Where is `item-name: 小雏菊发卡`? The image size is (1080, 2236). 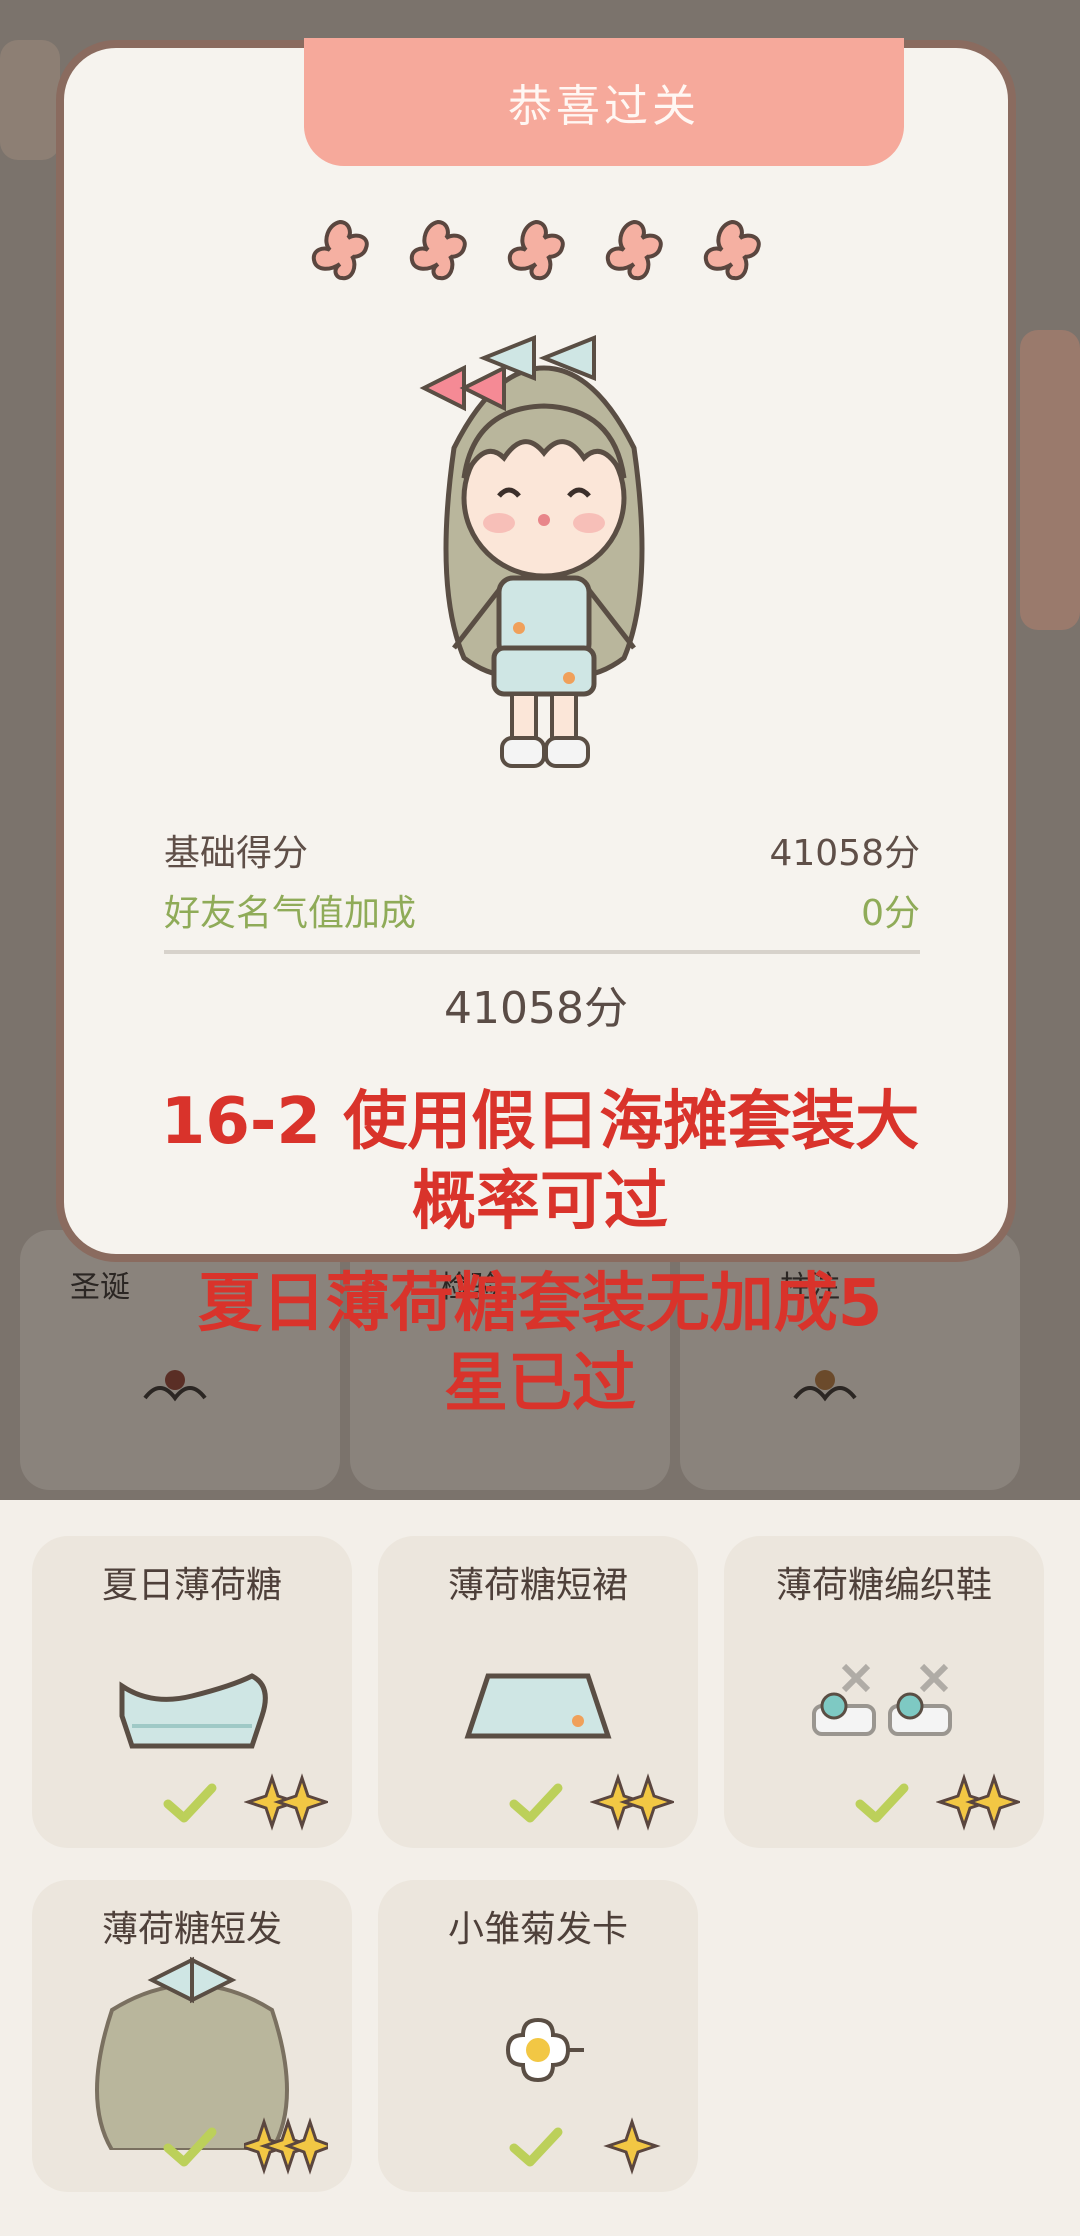
item-name: 小雏菊发卡 is located at coordinates (537, 1929).